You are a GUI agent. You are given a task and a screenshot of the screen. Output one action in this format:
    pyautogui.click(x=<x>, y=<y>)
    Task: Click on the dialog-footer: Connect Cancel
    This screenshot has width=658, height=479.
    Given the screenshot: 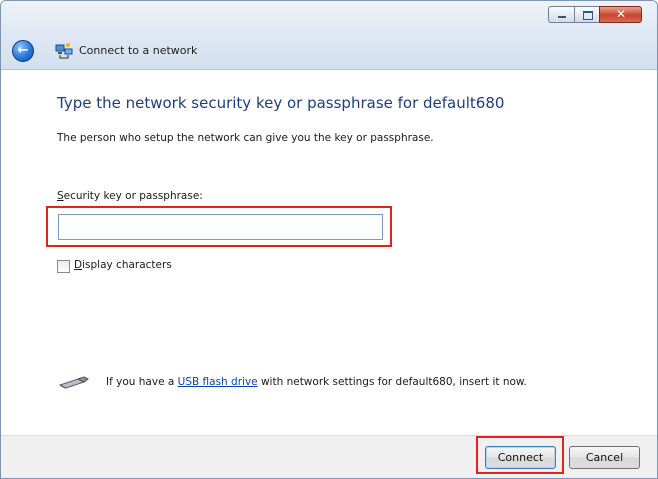 What is the action you would take?
    pyautogui.click(x=329, y=456)
    